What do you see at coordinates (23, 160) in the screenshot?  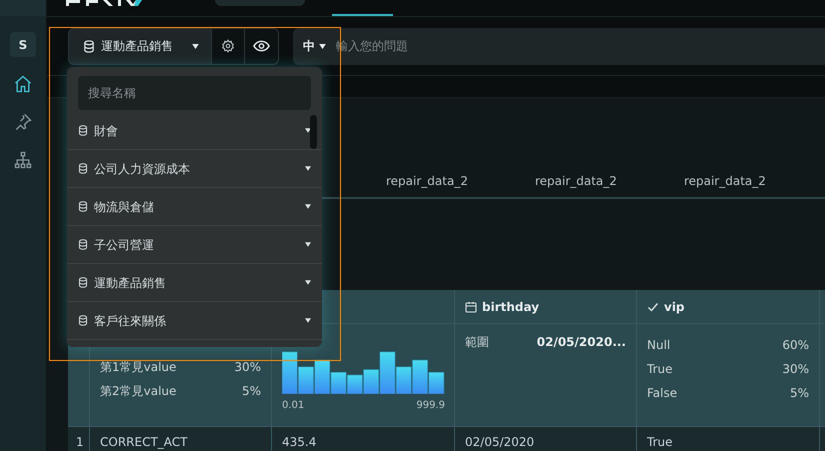 I see `sitemap-icon` at bounding box center [23, 160].